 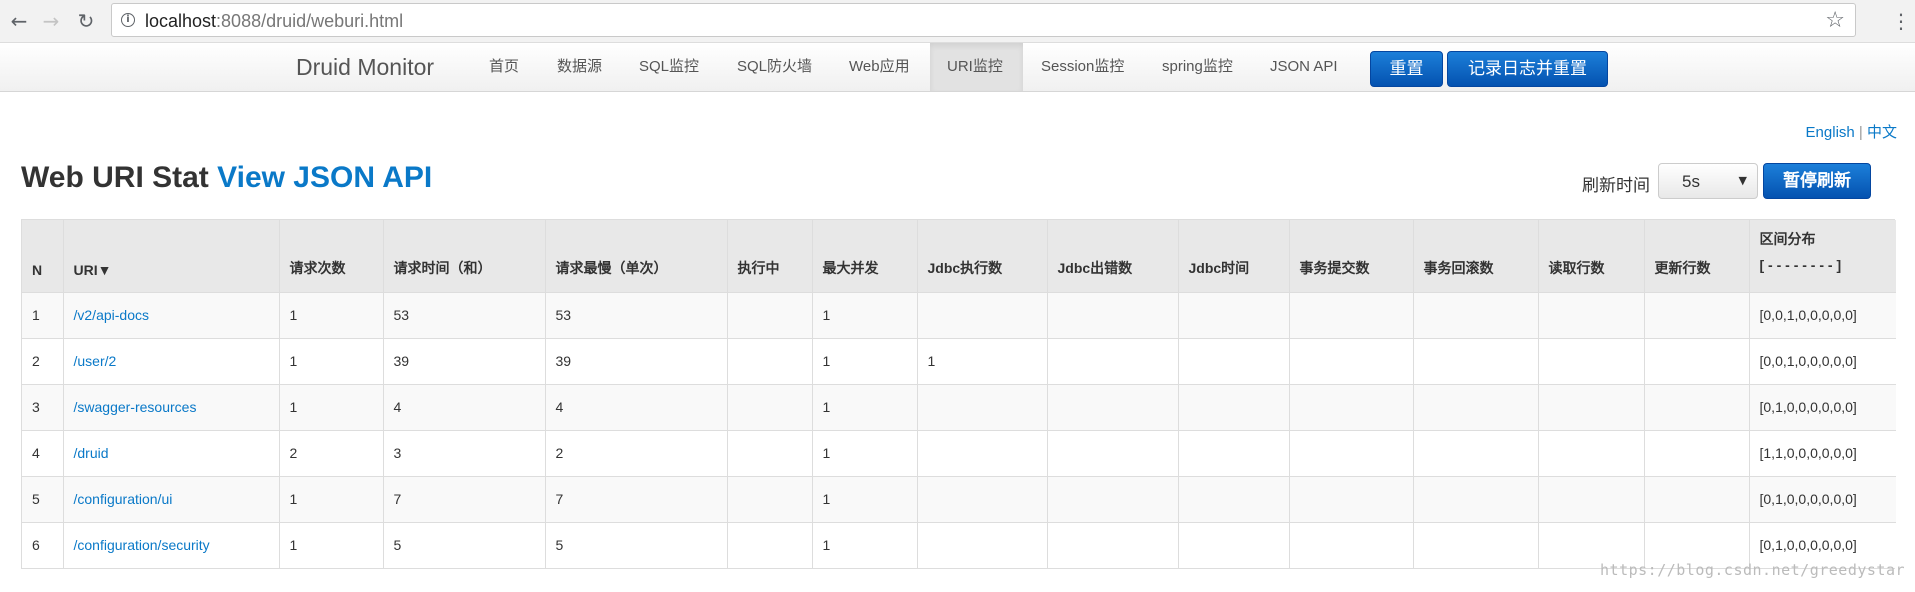 I want to click on col-header-fetch-rows: 读取行数, so click(x=1590, y=256).